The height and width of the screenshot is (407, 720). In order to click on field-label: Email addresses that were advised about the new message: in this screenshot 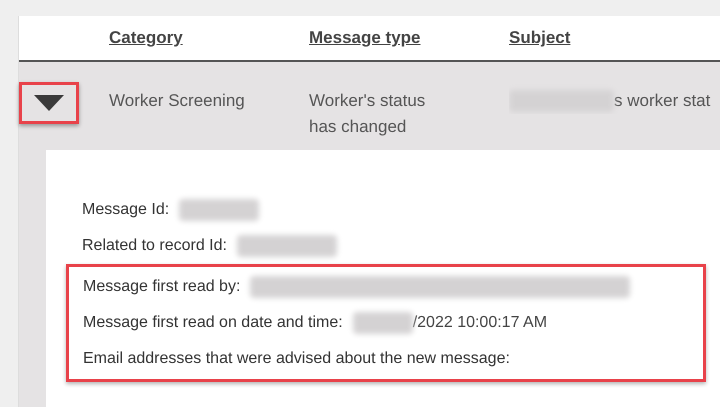, I will do `click(296, 359)`.